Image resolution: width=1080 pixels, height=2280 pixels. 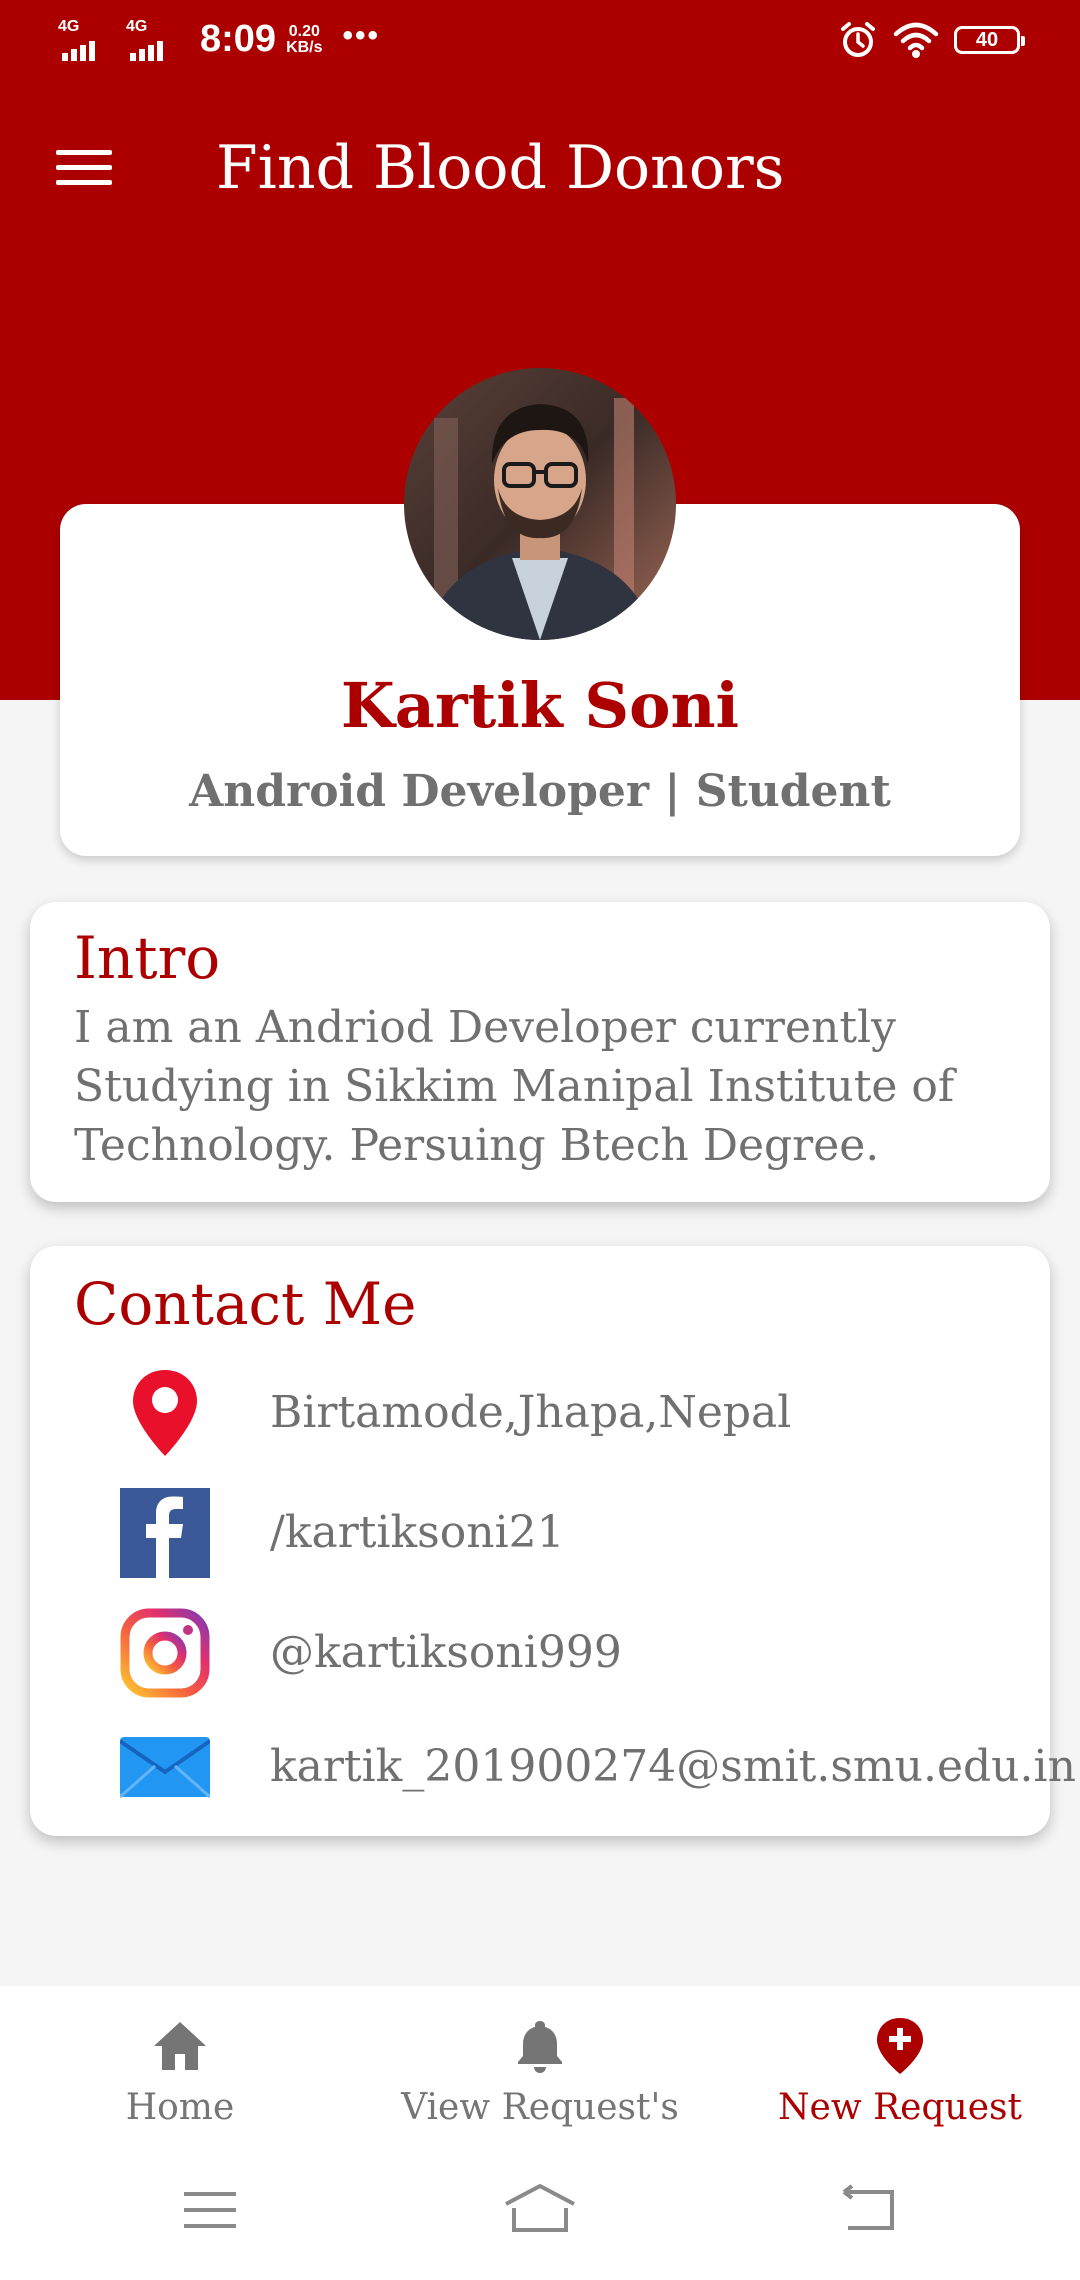 I want to click on status-bar-right: 40, so click(x=931, y=40).